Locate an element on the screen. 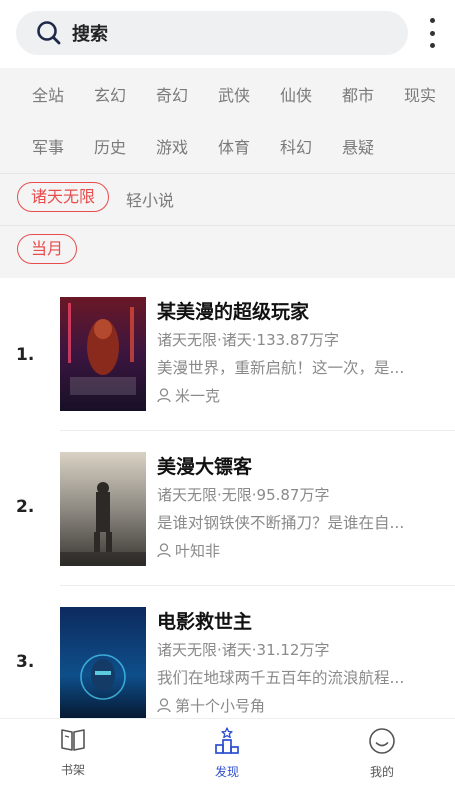 The image size is (455, 791). book-icon is located at coordinates (73, 740).